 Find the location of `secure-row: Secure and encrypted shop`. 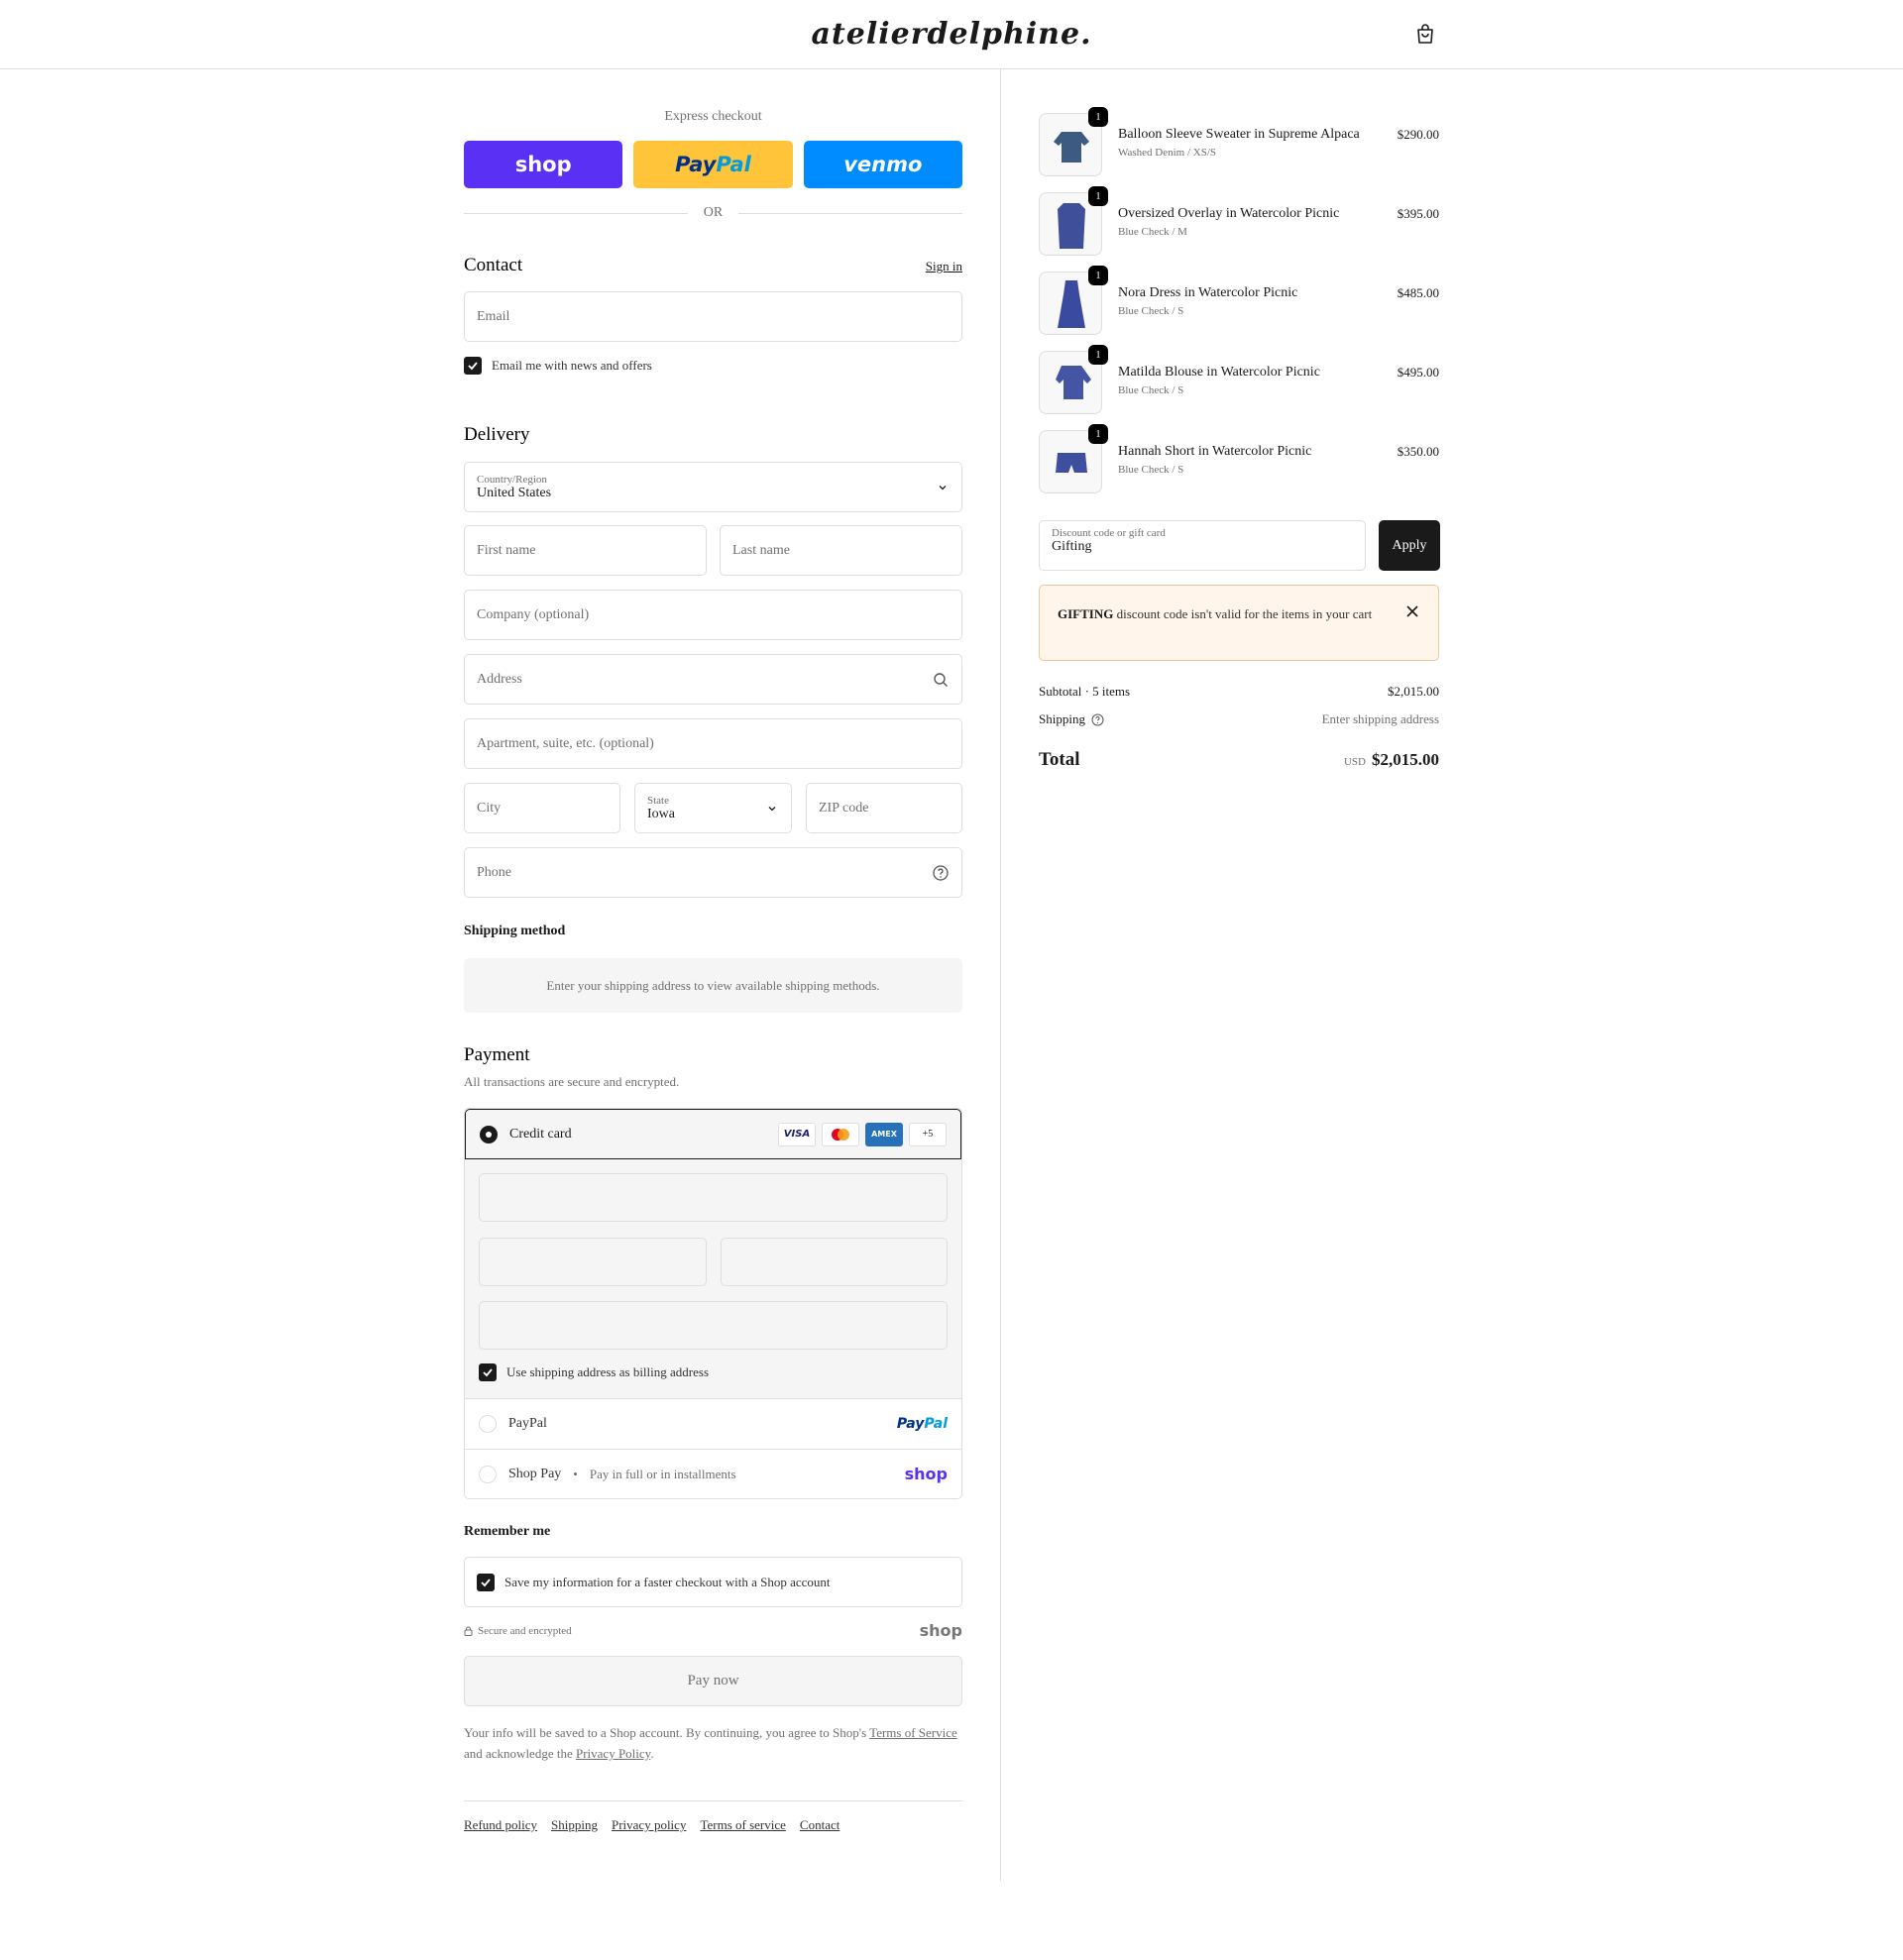

secure-row: Secure and encrypted shop is located at coordinates (713, 1630).